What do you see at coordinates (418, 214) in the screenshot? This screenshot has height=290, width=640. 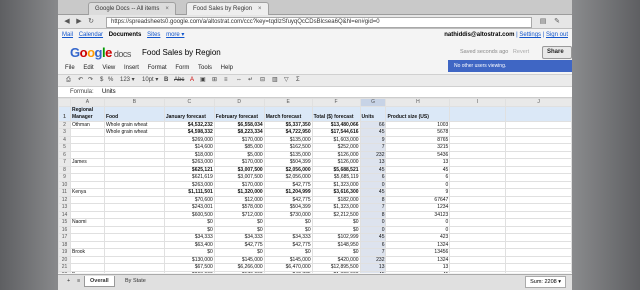 I see `table-cell: 34123` at bounding box center [418, 214].